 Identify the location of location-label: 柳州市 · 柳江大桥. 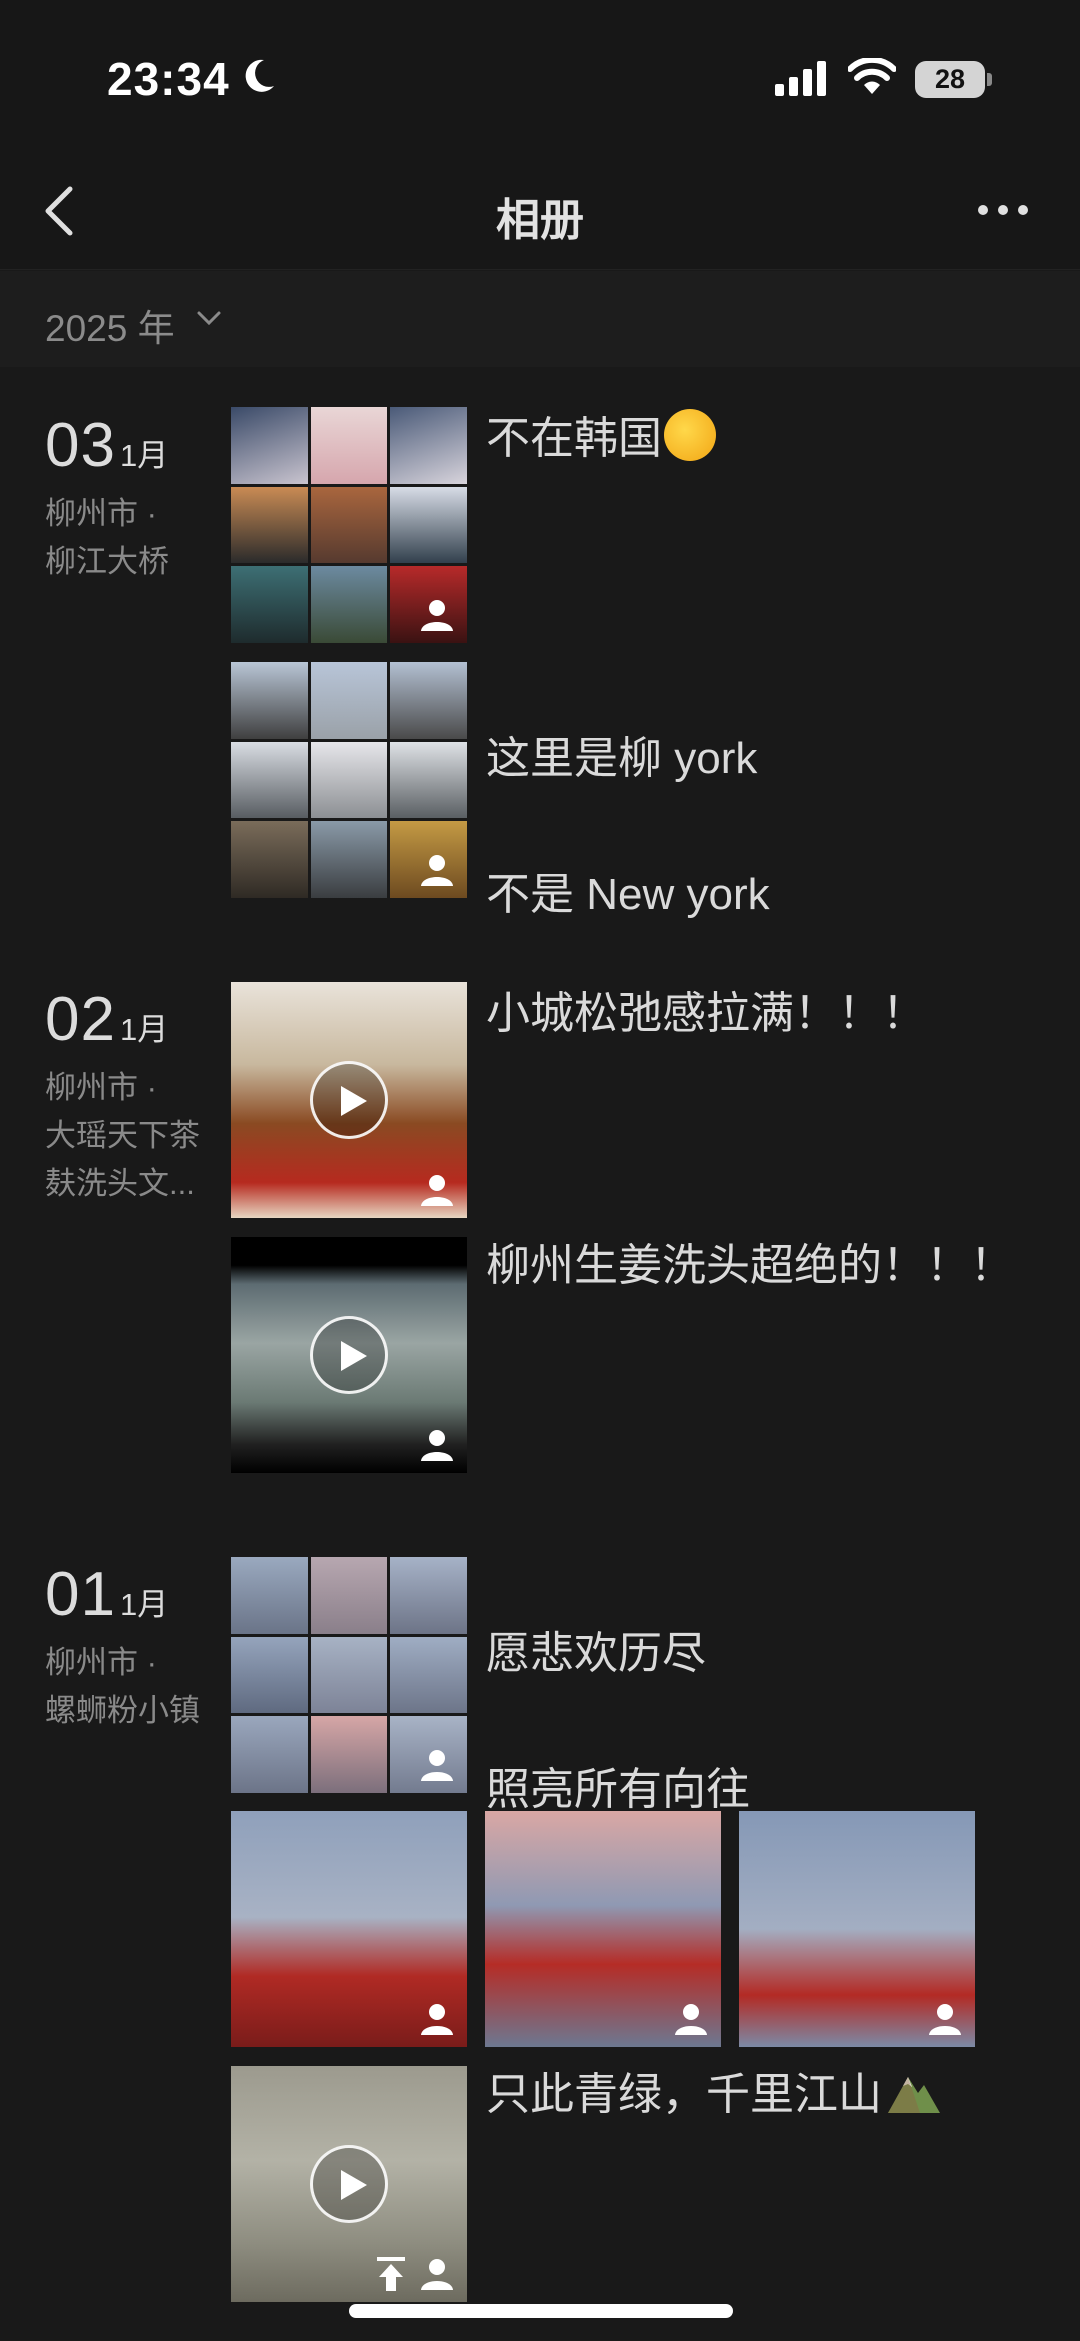
(135, 538).